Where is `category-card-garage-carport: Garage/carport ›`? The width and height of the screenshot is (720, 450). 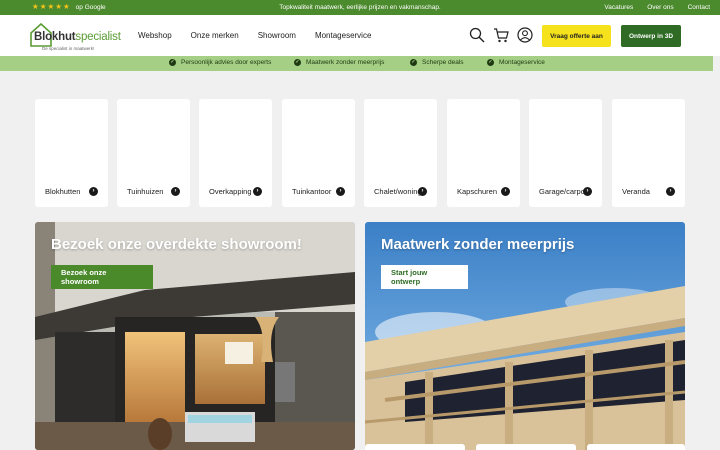
category-card-garage-carport: Garage/carport › is located at coordinates (565, 153).